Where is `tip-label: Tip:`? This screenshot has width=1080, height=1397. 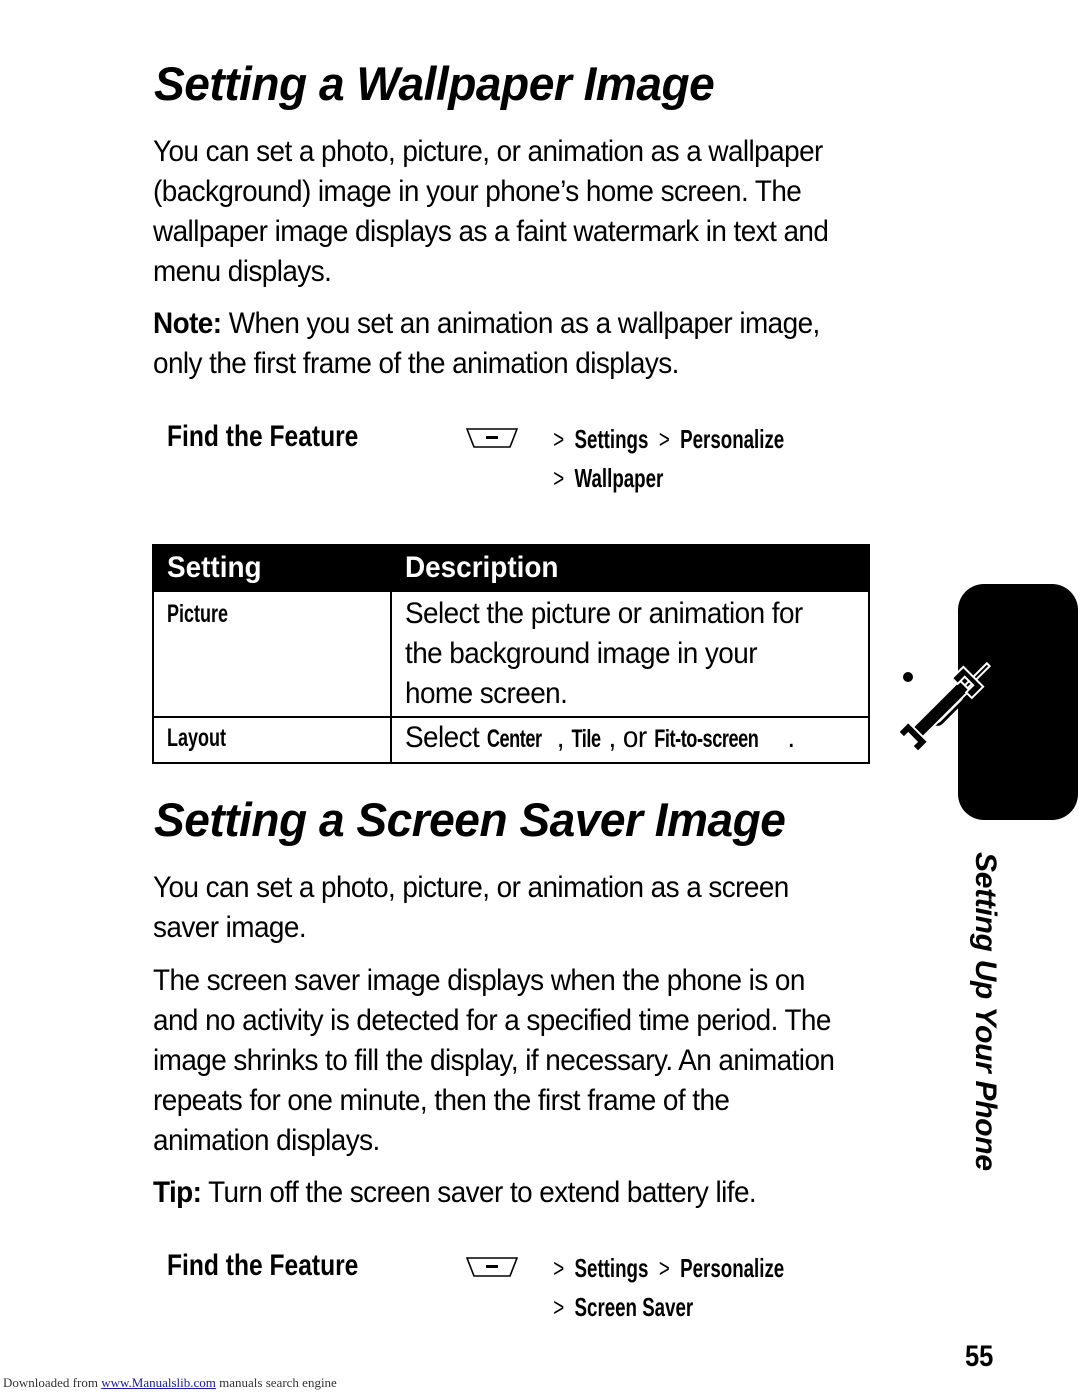
tip-label: Tip: is located at coordinates (177, 1192).